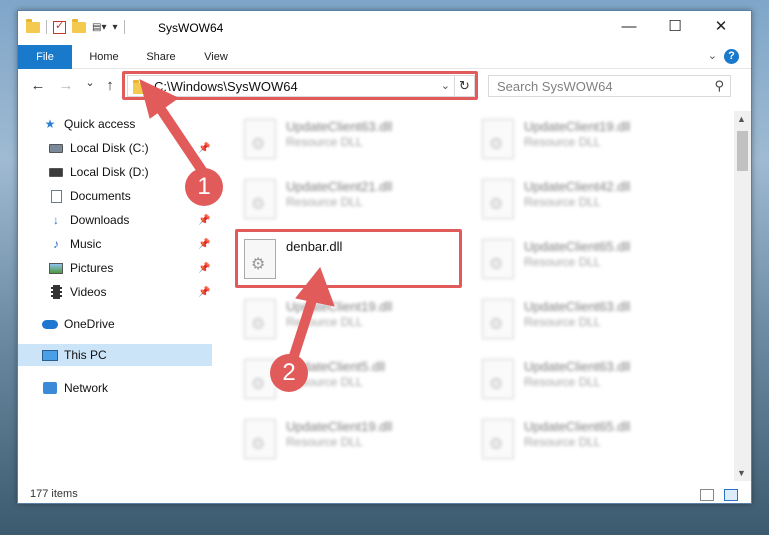  Describe the element at coordinates (50, 124) in the screenshot. I see `star-icon: ★` at that location.